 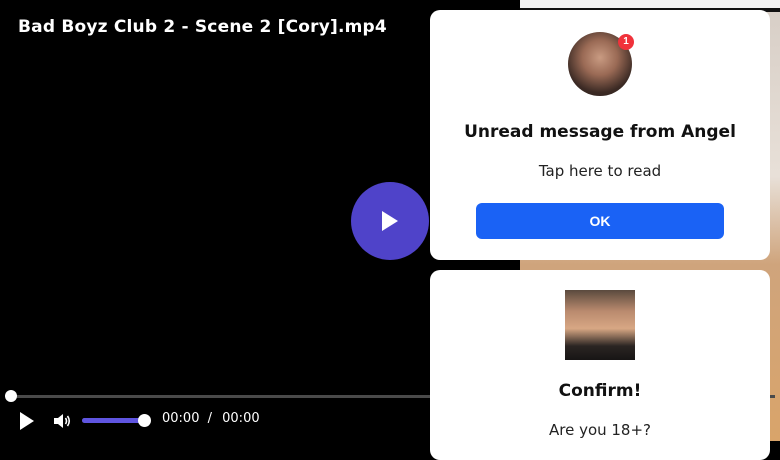 I want to click on profile-photo, so click(x=600, y=325).